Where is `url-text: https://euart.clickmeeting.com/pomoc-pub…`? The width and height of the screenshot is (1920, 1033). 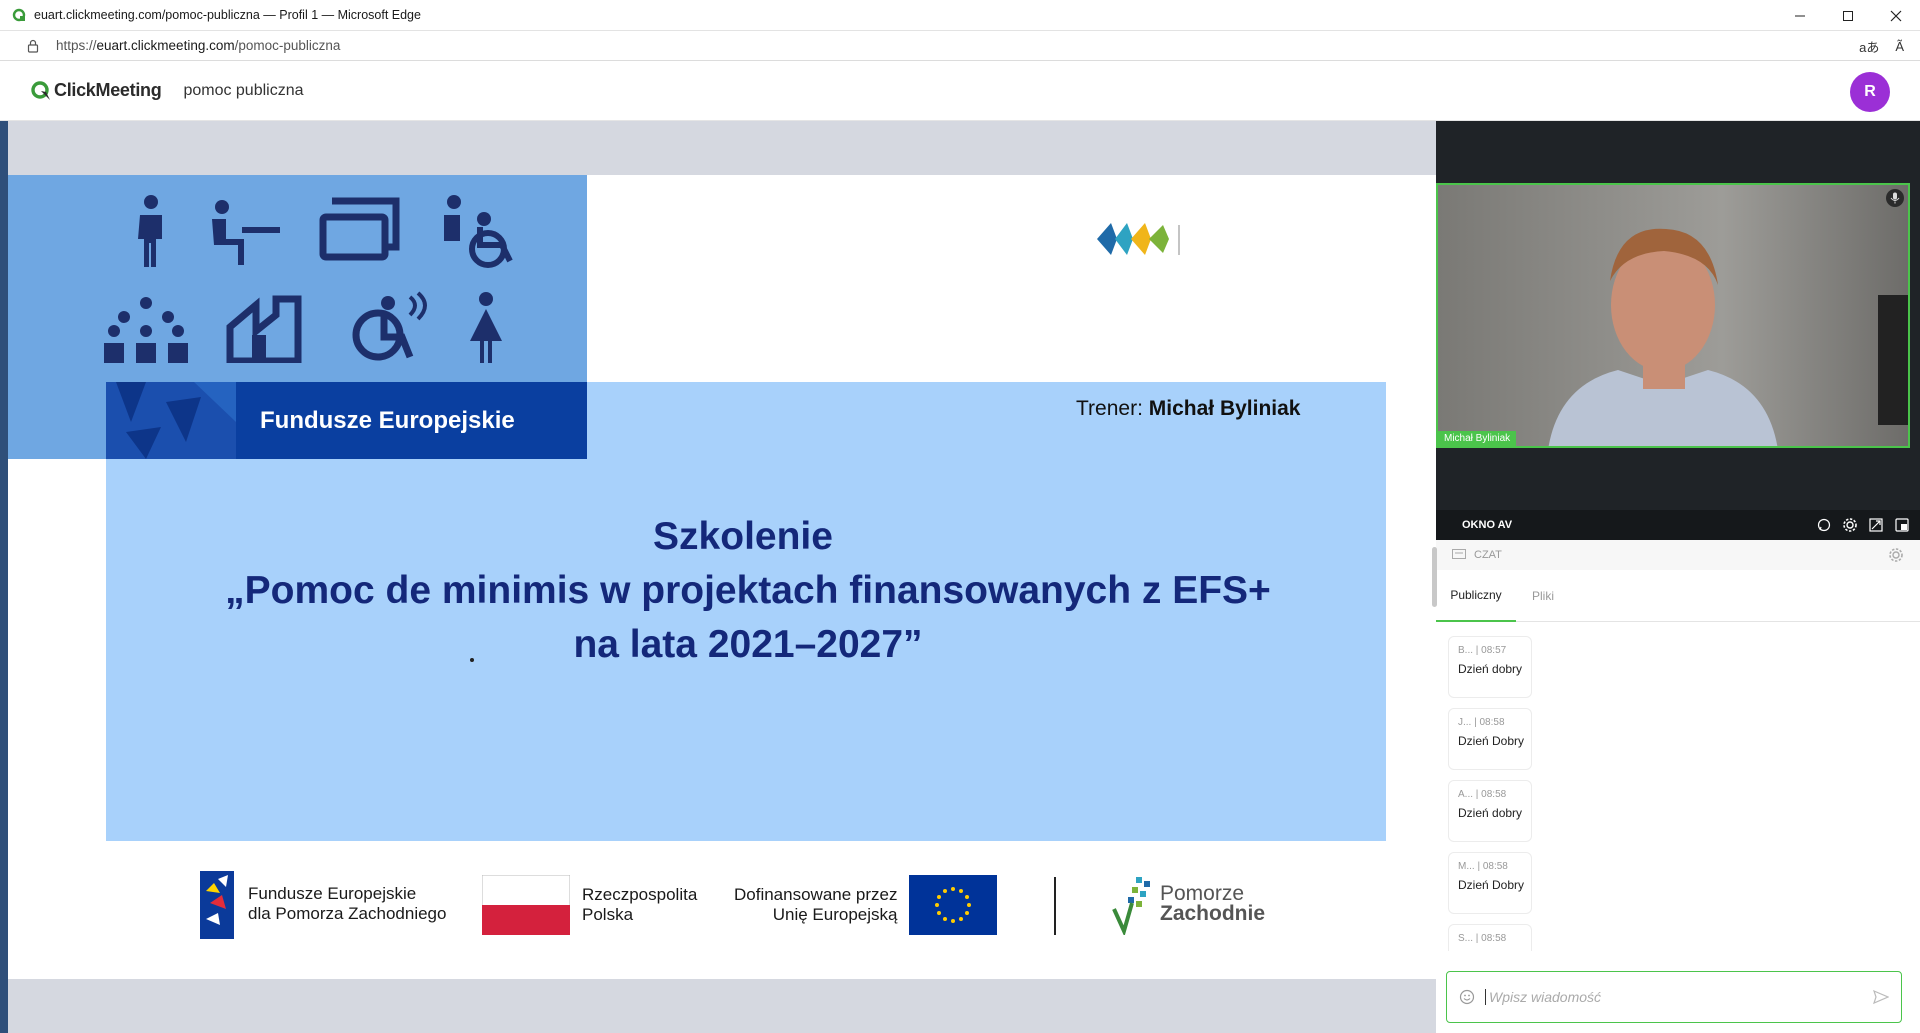
url-text: https://euart.clickmeeting.com/pomoc-pub… is located at coordinates (198, 45).